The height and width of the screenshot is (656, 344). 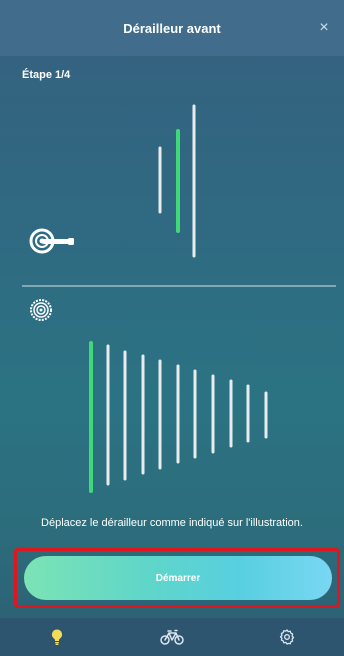 I want to click on rear-sprockets, so click(x=178, y=417).